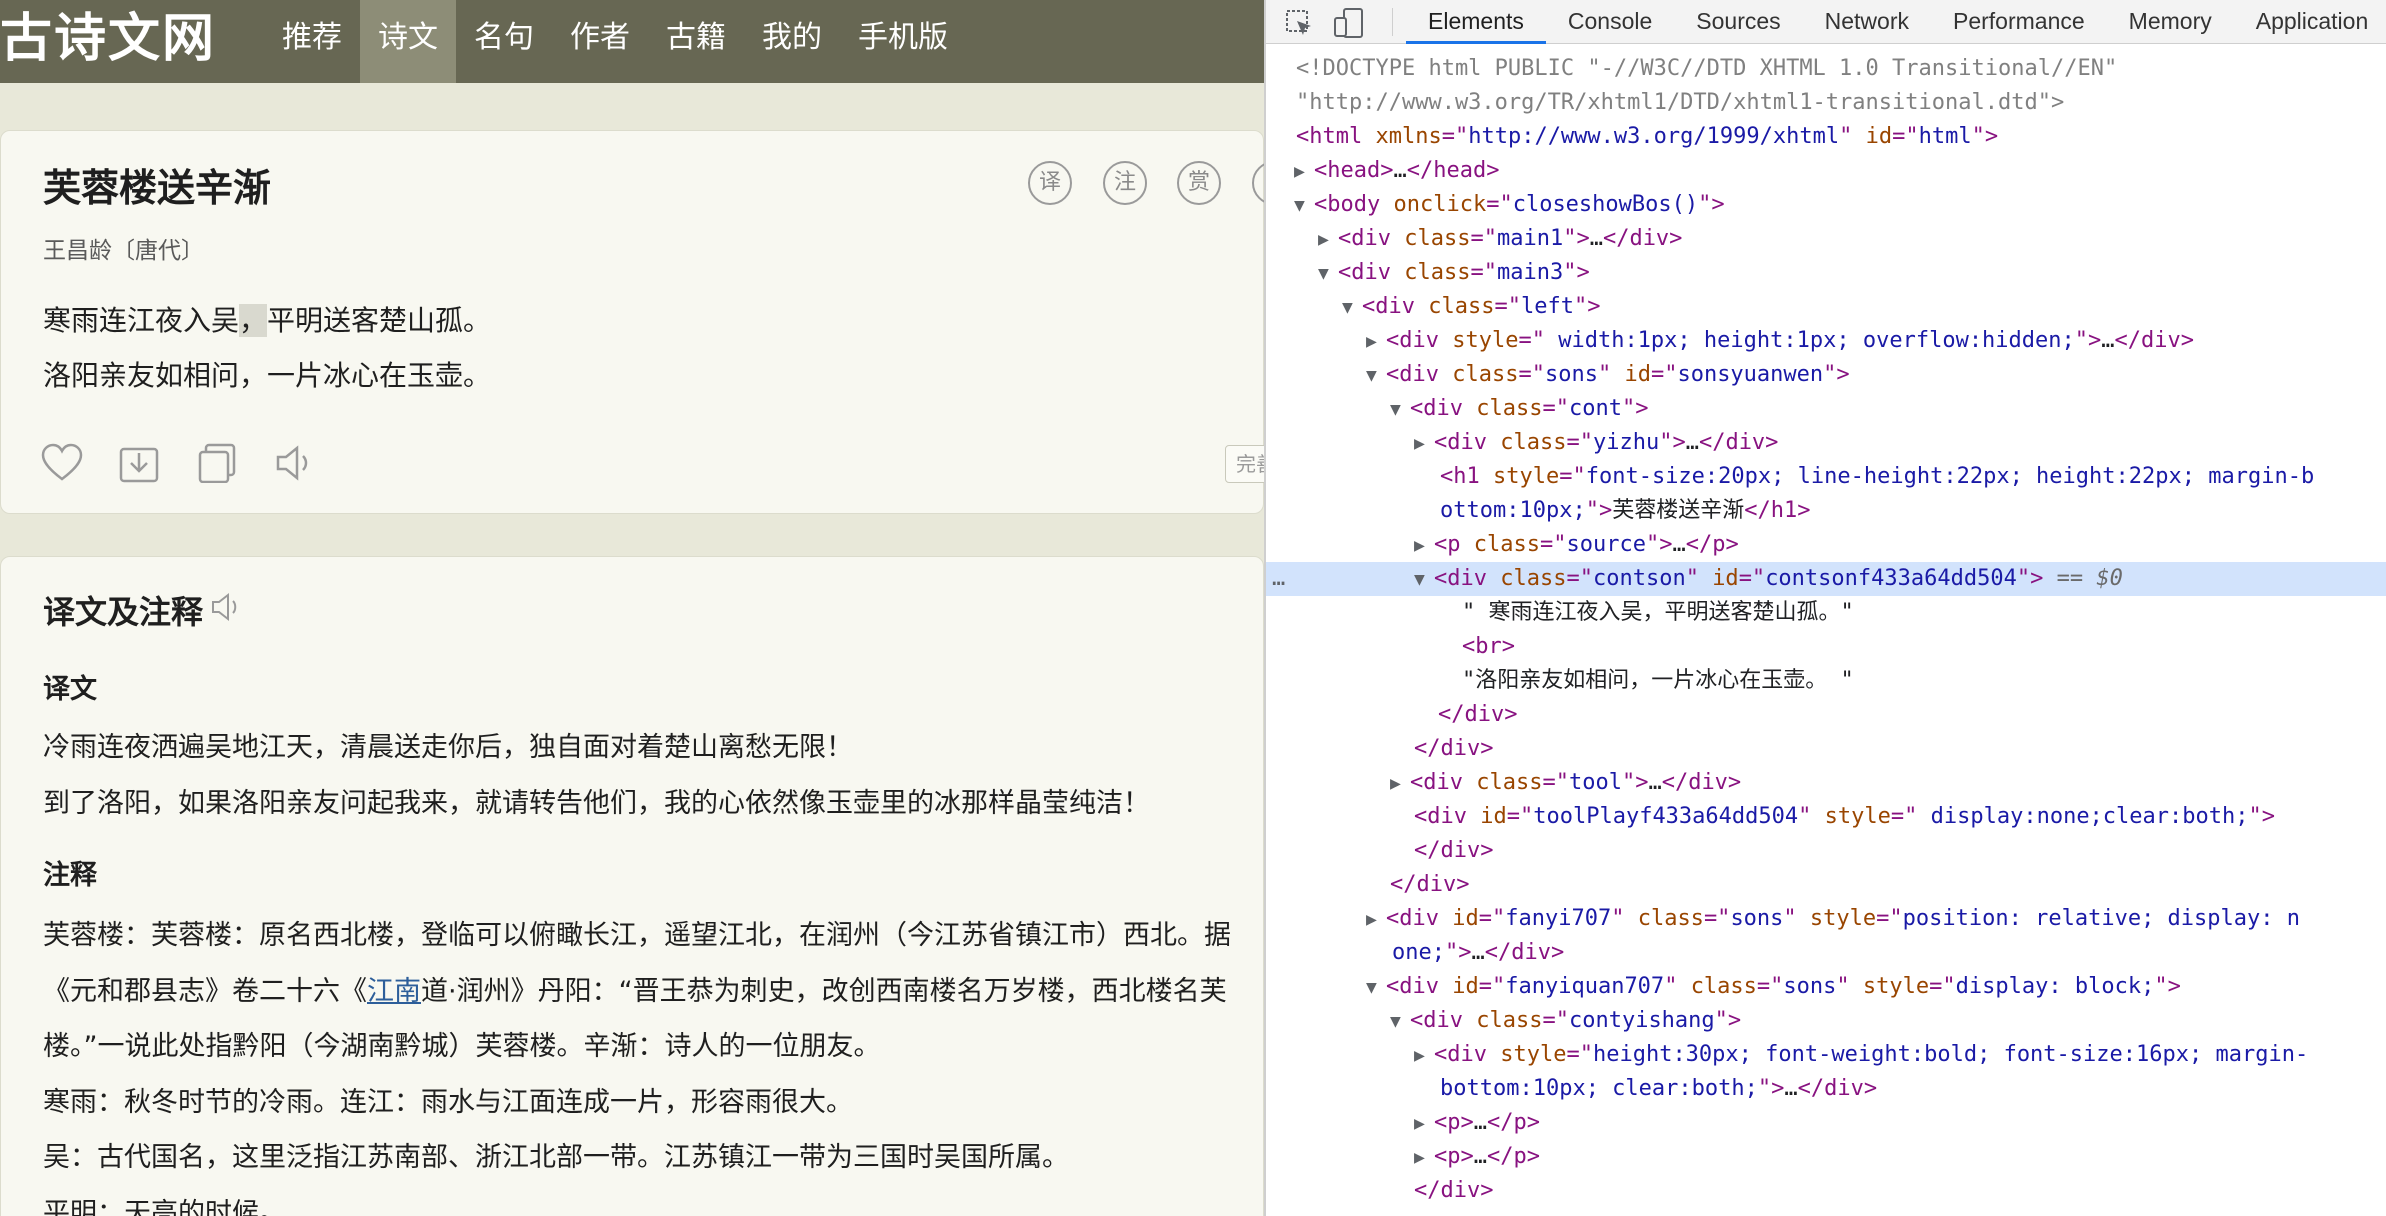 This screenshot has height=1216, width=2386. Describe the element at coordinates (792, 41) in the screenshot. I see `nav-item-mine: 我的` at that location.